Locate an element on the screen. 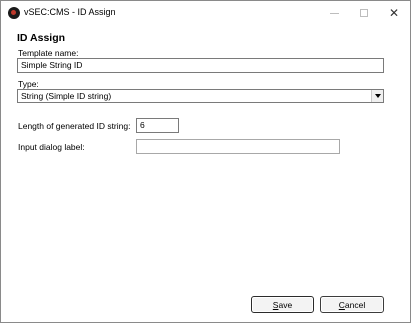 Image resolution: width=411 pixels, height=323 pixels. cancel-button-label: Cancel is located at coordinates (352, 304).